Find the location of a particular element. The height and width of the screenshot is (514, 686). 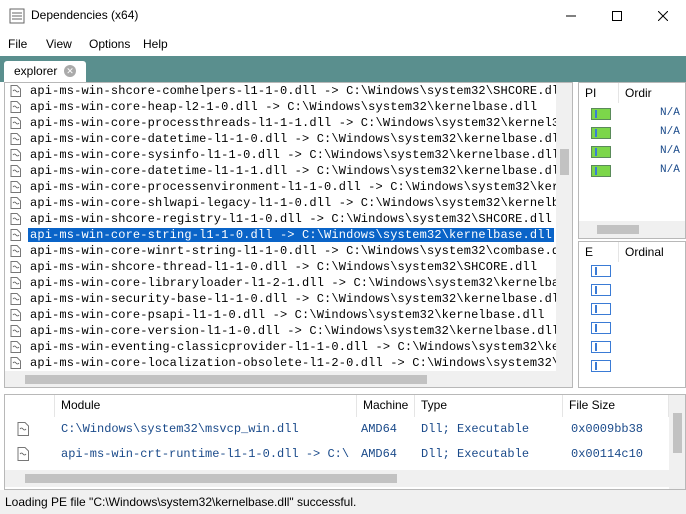

tree-vertical-thumb is located at coordinates (564, 162).